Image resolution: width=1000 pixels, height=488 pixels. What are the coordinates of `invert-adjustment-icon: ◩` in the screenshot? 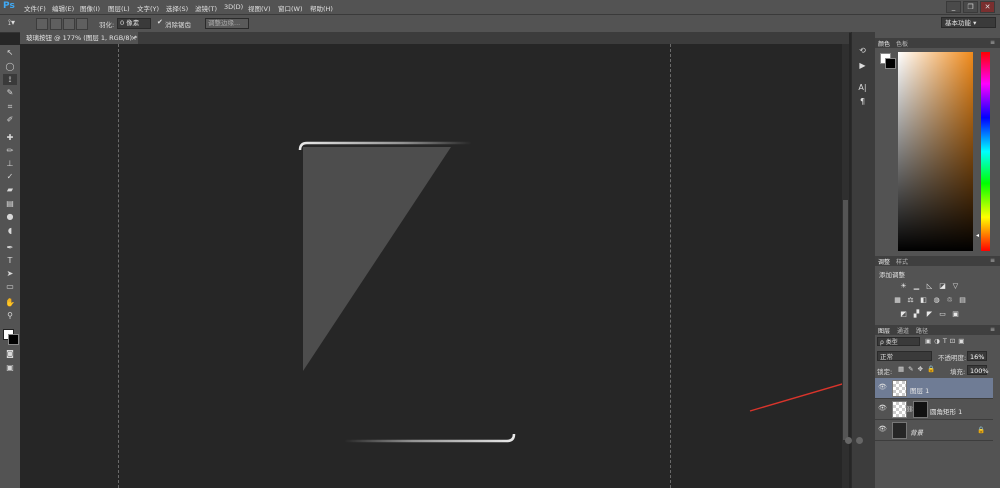 It's located at (903, 314).